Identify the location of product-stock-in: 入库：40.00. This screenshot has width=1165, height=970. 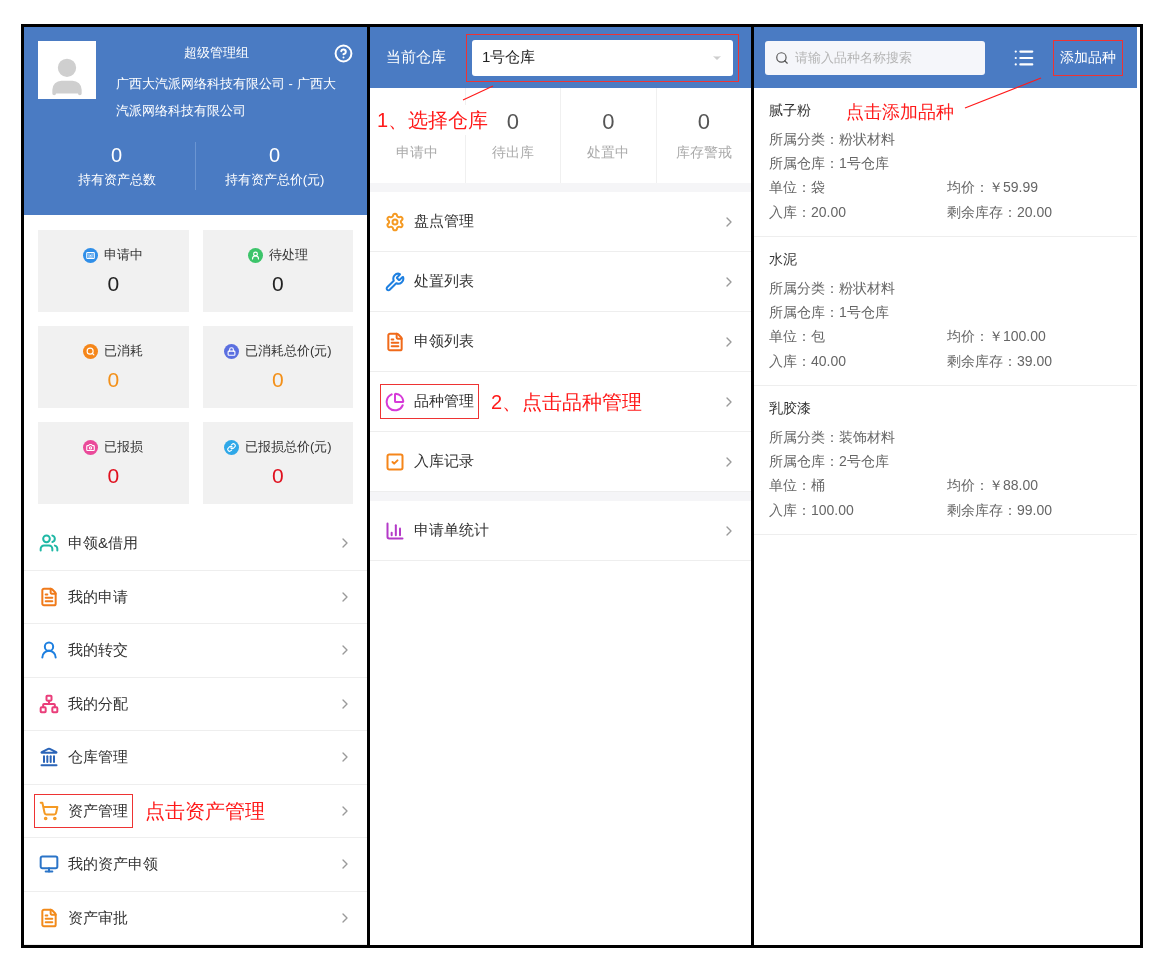
(808, 361).